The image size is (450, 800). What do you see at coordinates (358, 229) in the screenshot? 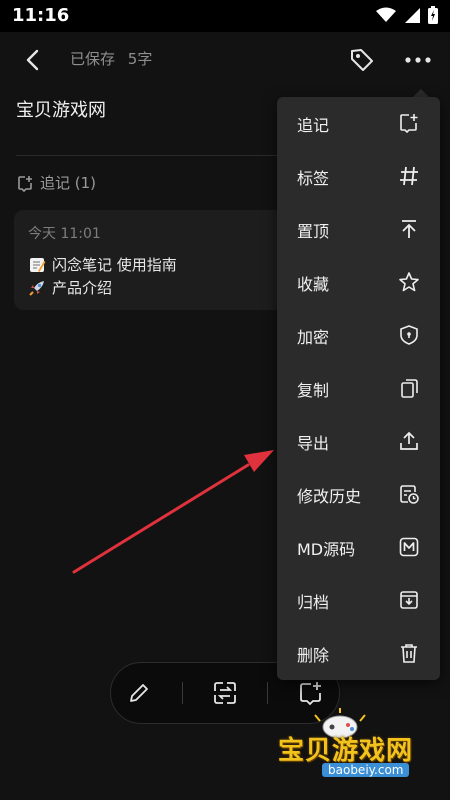
I see `menu-item-pin: 置顶` at bounding box center [358, 229].